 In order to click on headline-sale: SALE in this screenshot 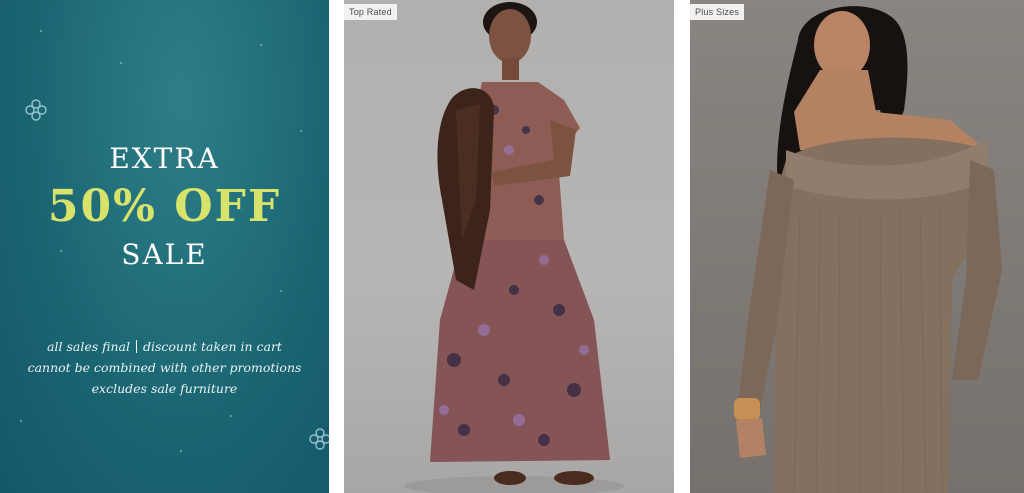, I will do `click(164, 254)`.